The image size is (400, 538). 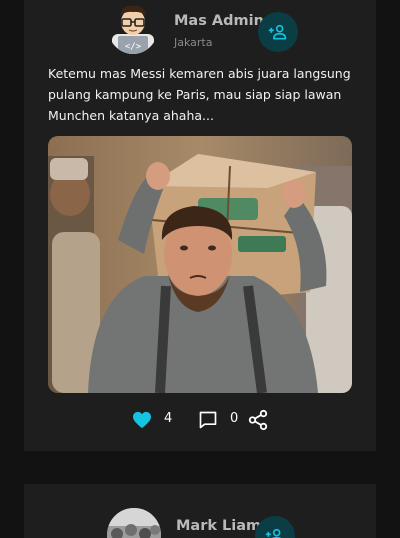 I want to click on comment-count: 0, so click(x=234, y=418).